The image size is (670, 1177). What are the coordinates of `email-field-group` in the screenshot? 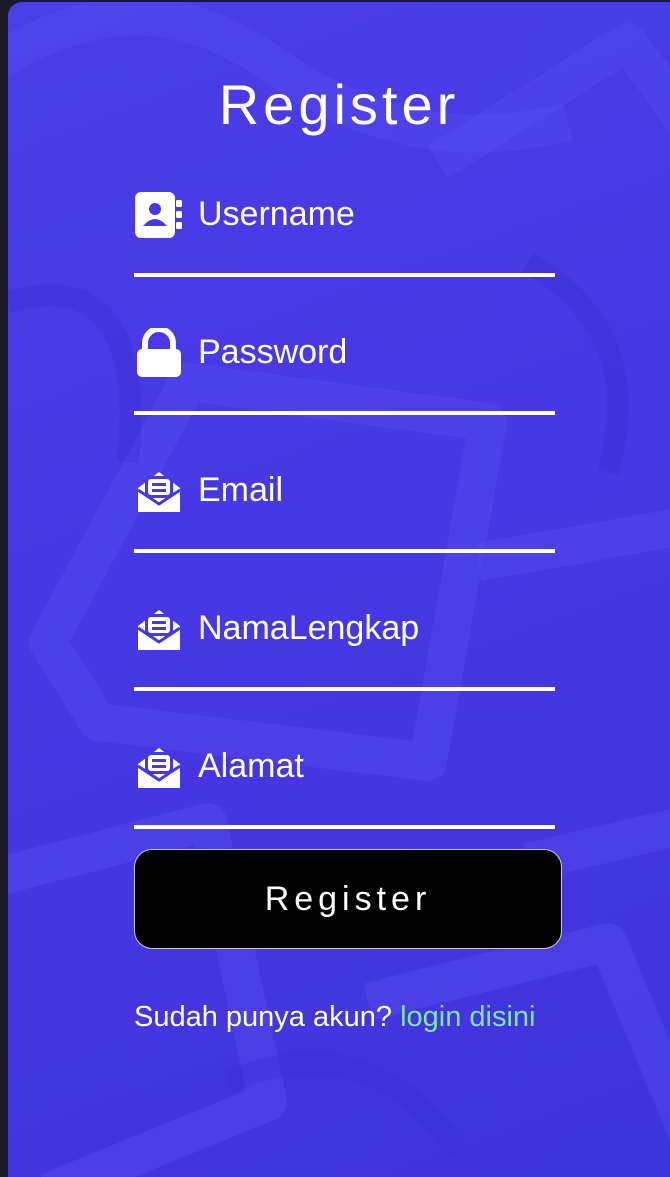 It's located at (344, 516).